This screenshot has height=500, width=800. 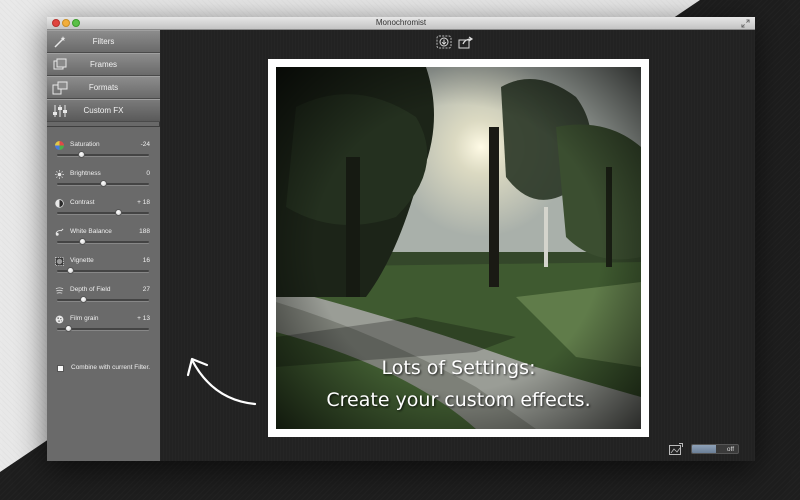 What do you see at coordinates (85, 144) in the screenshot?
I see `saturation-label: Saturation` at bounding box center [85, 144].